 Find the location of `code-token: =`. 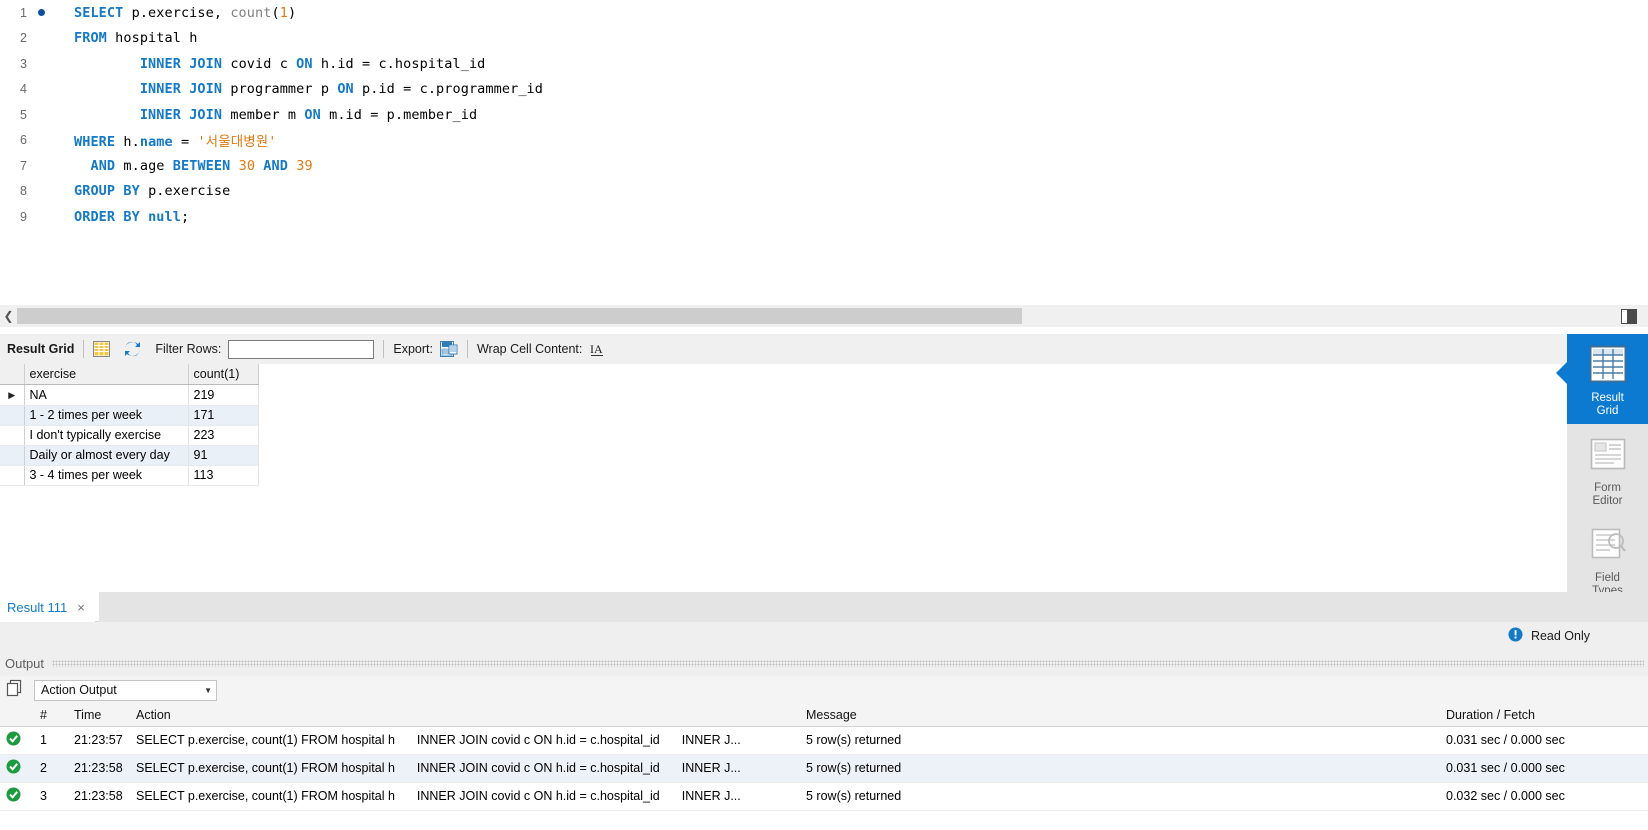

code-token: = is located at coordinates (185, 142).